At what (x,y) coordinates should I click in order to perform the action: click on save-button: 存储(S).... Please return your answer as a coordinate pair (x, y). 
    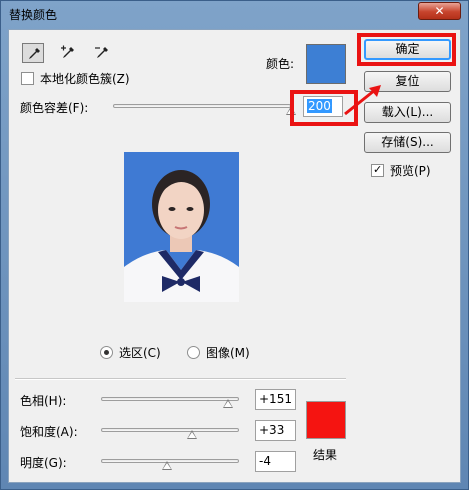
    Looking at the image, I should click on (407, 142).